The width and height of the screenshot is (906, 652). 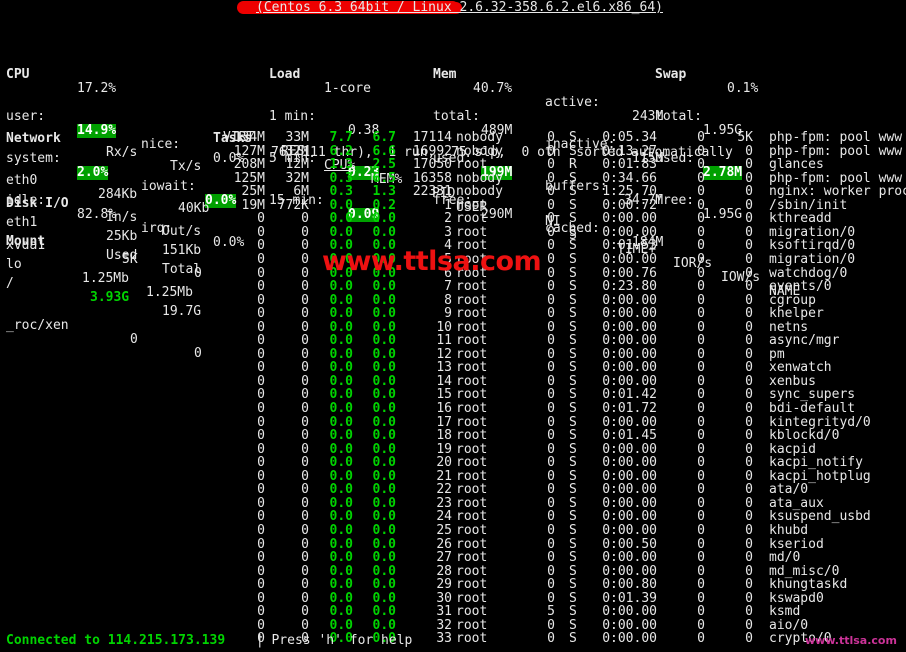 What do you see at coordinates (37, 325) in the screenshot?
I see `mount-path-label: _roc/xen` at bounding box center [37, 325].